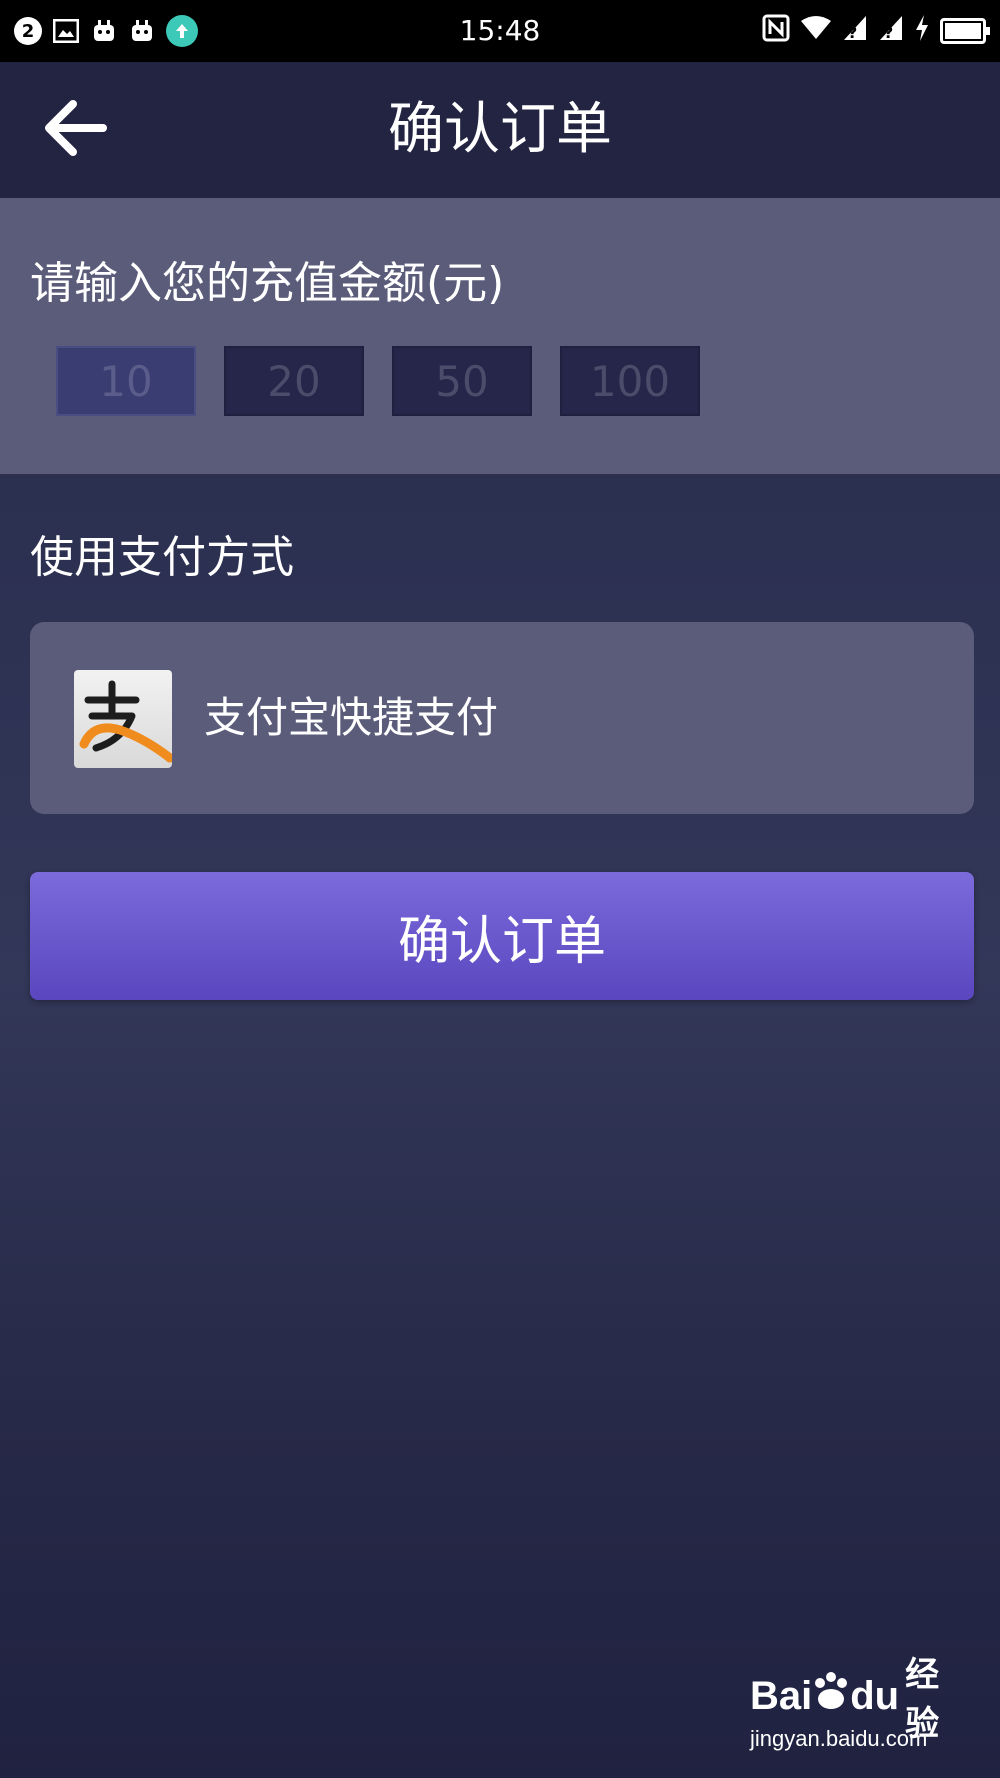 Image resolution: width=1000 pixels, height=1778 pixels. I want to click on payment-method-name: 支付宝快捷支付, so click(351, 717).